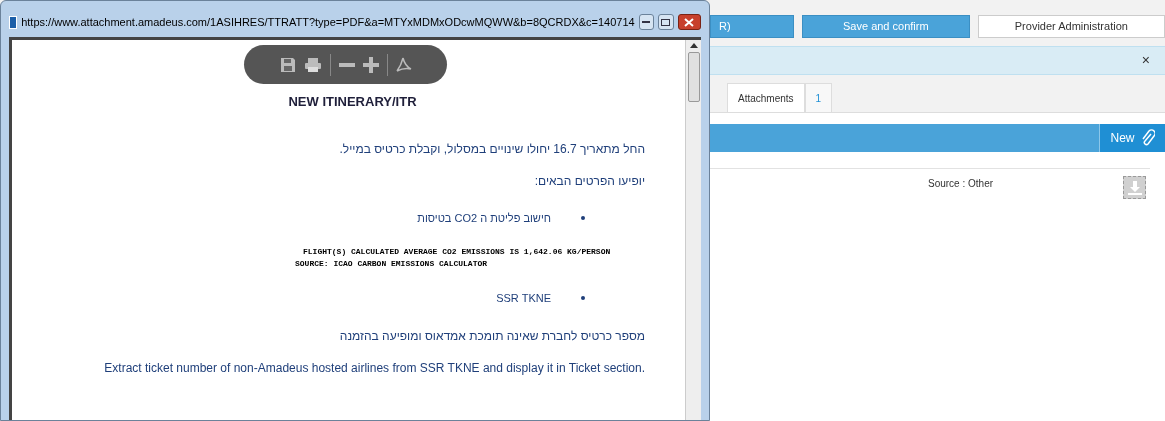 This screenshot has height=421, width=1165. Describe the element at coordinates (961, 184) in the screenshot. I see `source-text: Source : Other` at that location.